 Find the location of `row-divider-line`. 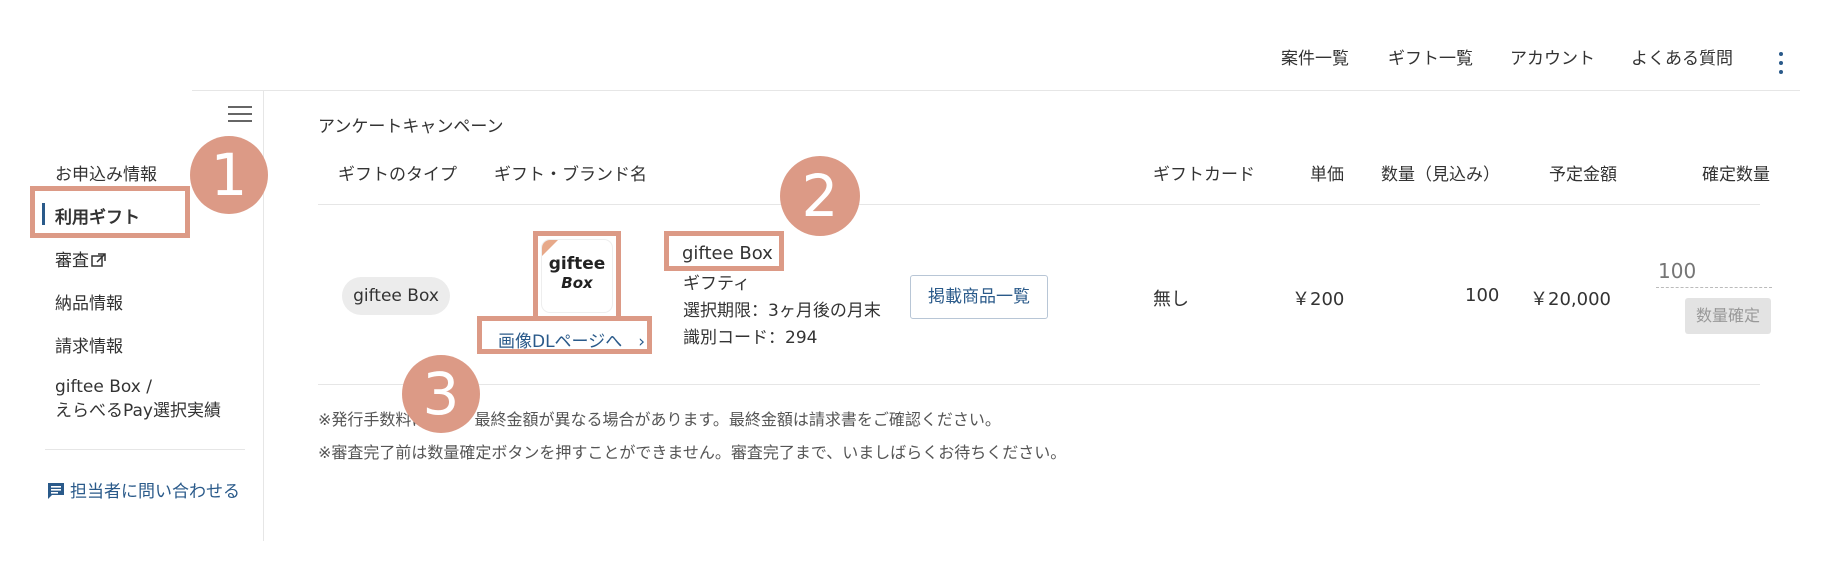

row-divider-line is located at coordinates (1039, 384).